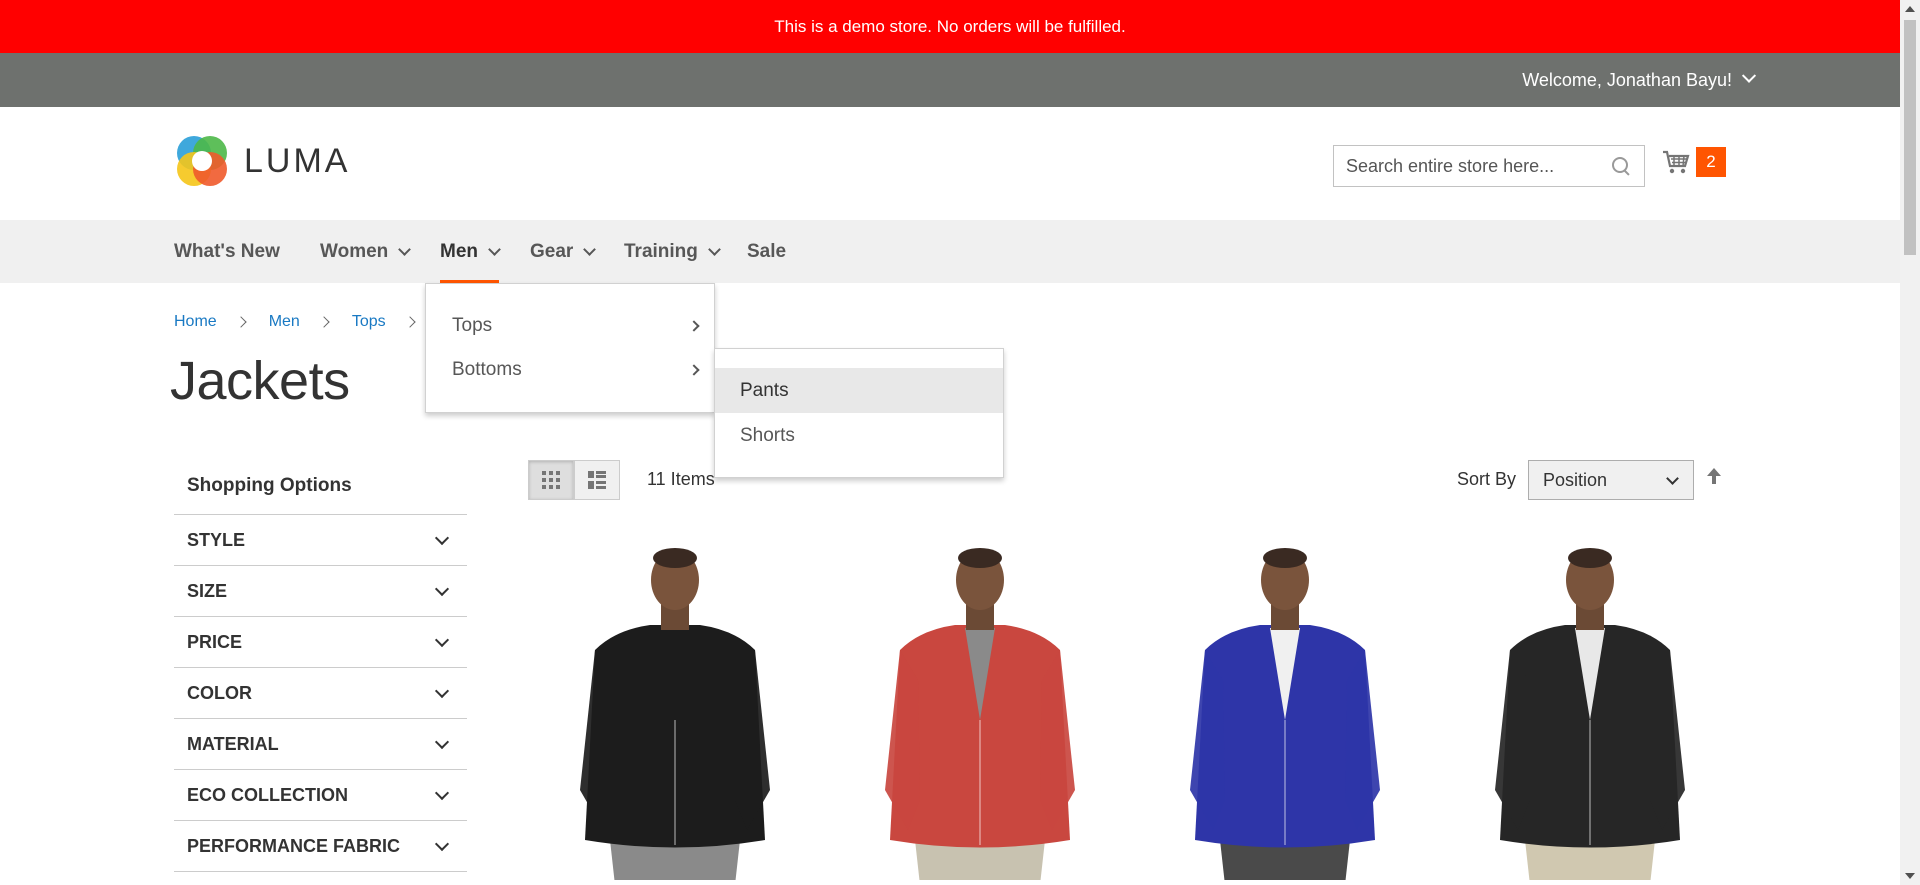 This screenshot has width=1920, height=885. I want to click on submenu-item-shorts: Shorts, so click(859, 435).